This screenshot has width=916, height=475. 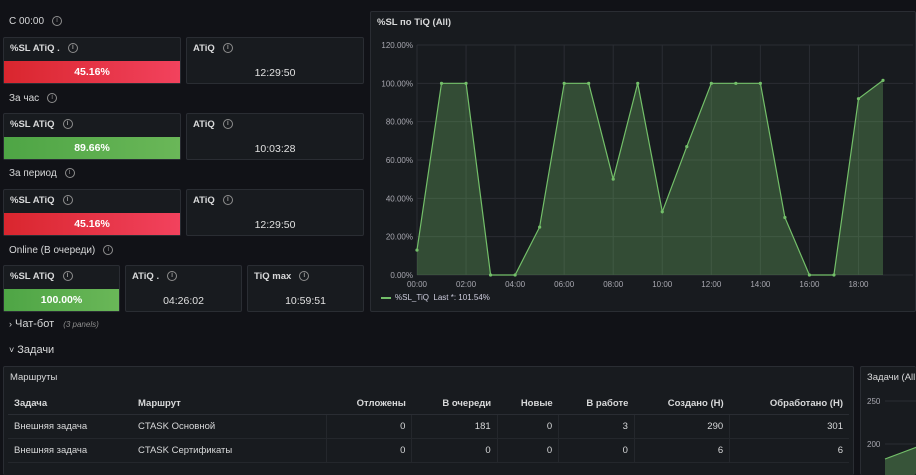 I want to click on stat-panel-atiq-period: ATiQ i 12:29:50, so click(x=275, y=212).